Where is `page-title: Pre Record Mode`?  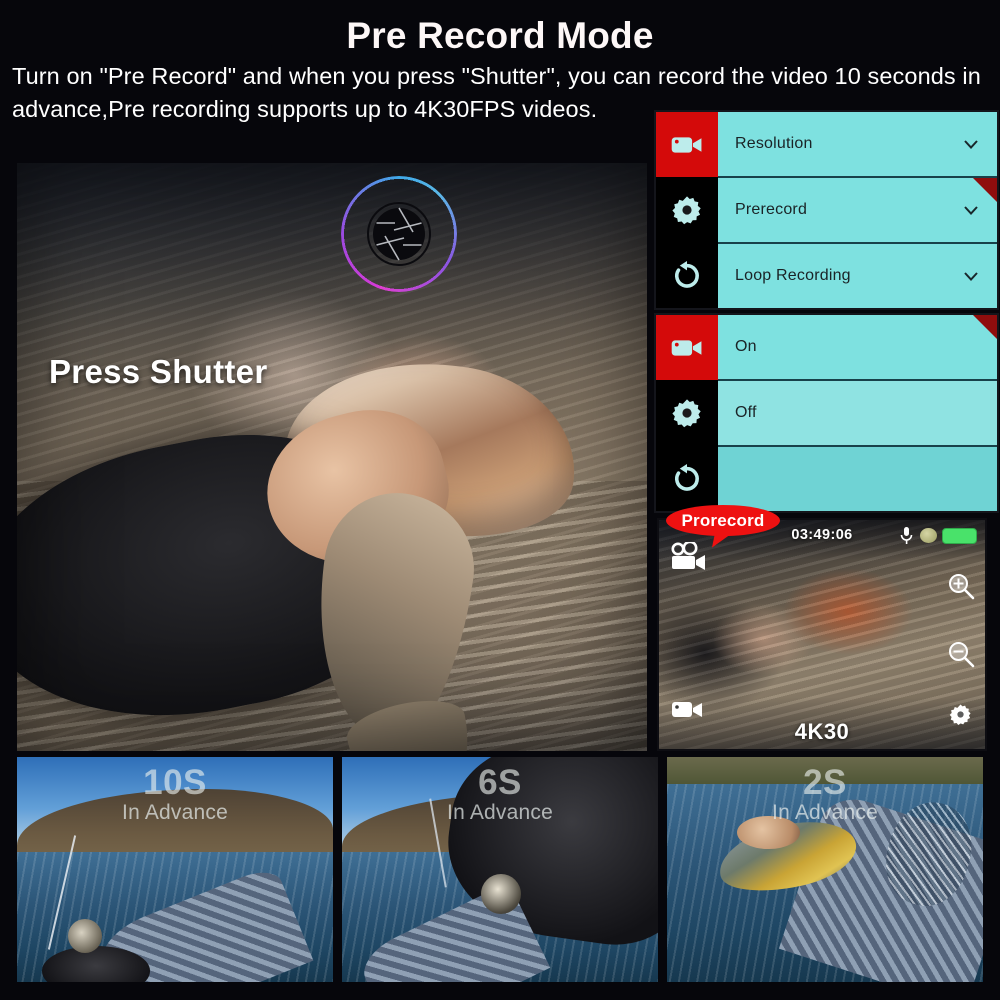 page-title: Pre Record Mode is located at coordinates (500, 35).